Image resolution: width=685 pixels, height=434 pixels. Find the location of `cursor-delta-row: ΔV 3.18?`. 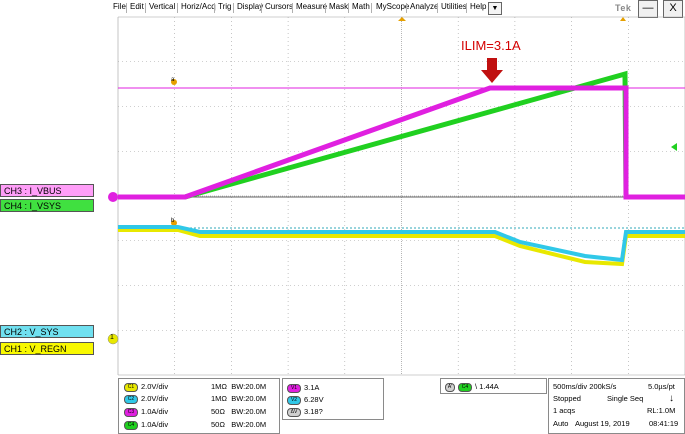

cursor-delta-row: ΔV 3.18? is located at coordinates (305, 412).